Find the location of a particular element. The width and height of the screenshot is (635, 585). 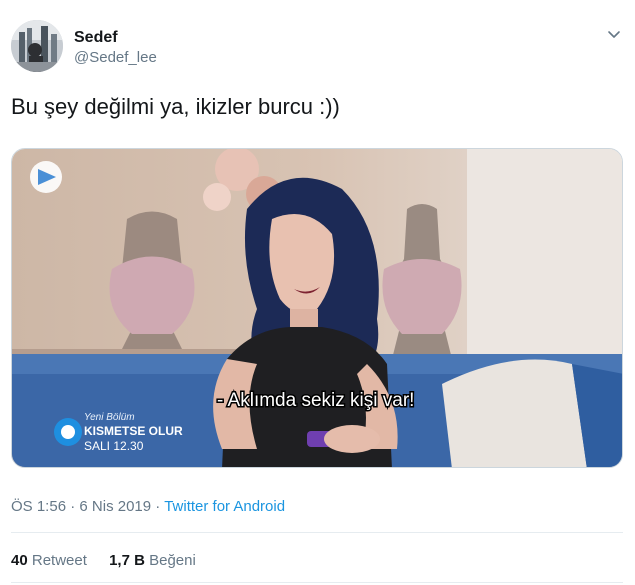

promo-line-3: SALI 12.30 is located at coordinates (114, 446).